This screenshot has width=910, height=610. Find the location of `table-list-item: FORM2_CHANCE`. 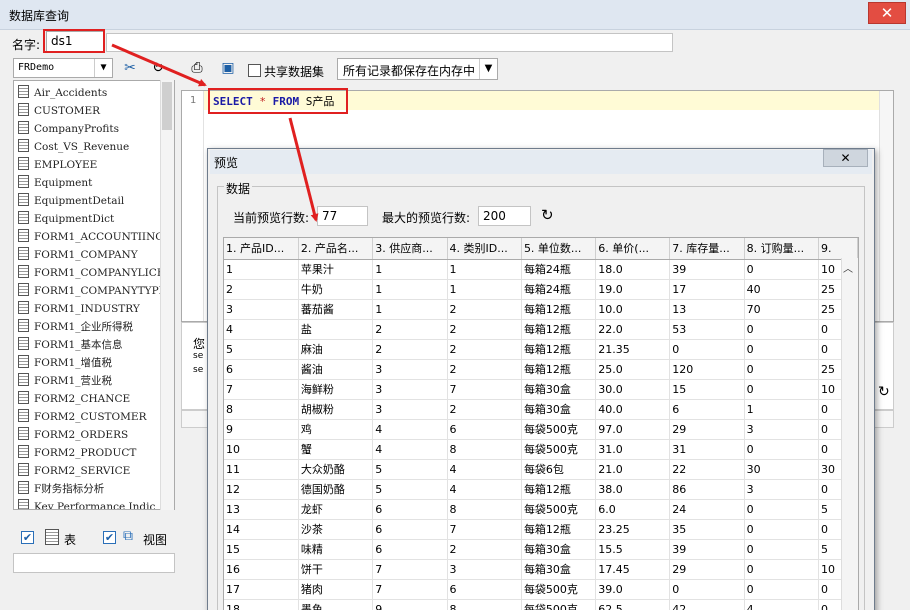

table-list-item: FORM2_CHANCE is located at coordinates (74, 400).